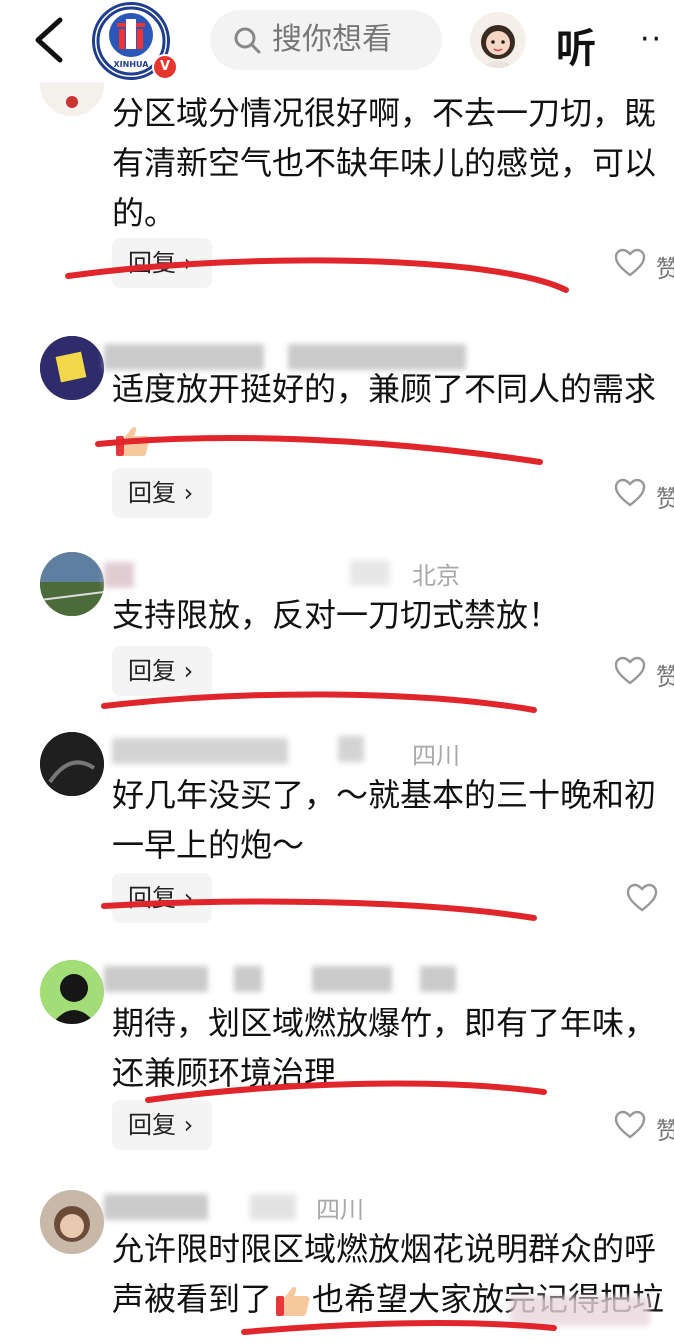 This screenshot has width=674, height=1344. I want to click on user-avatar, so click(498, 40).